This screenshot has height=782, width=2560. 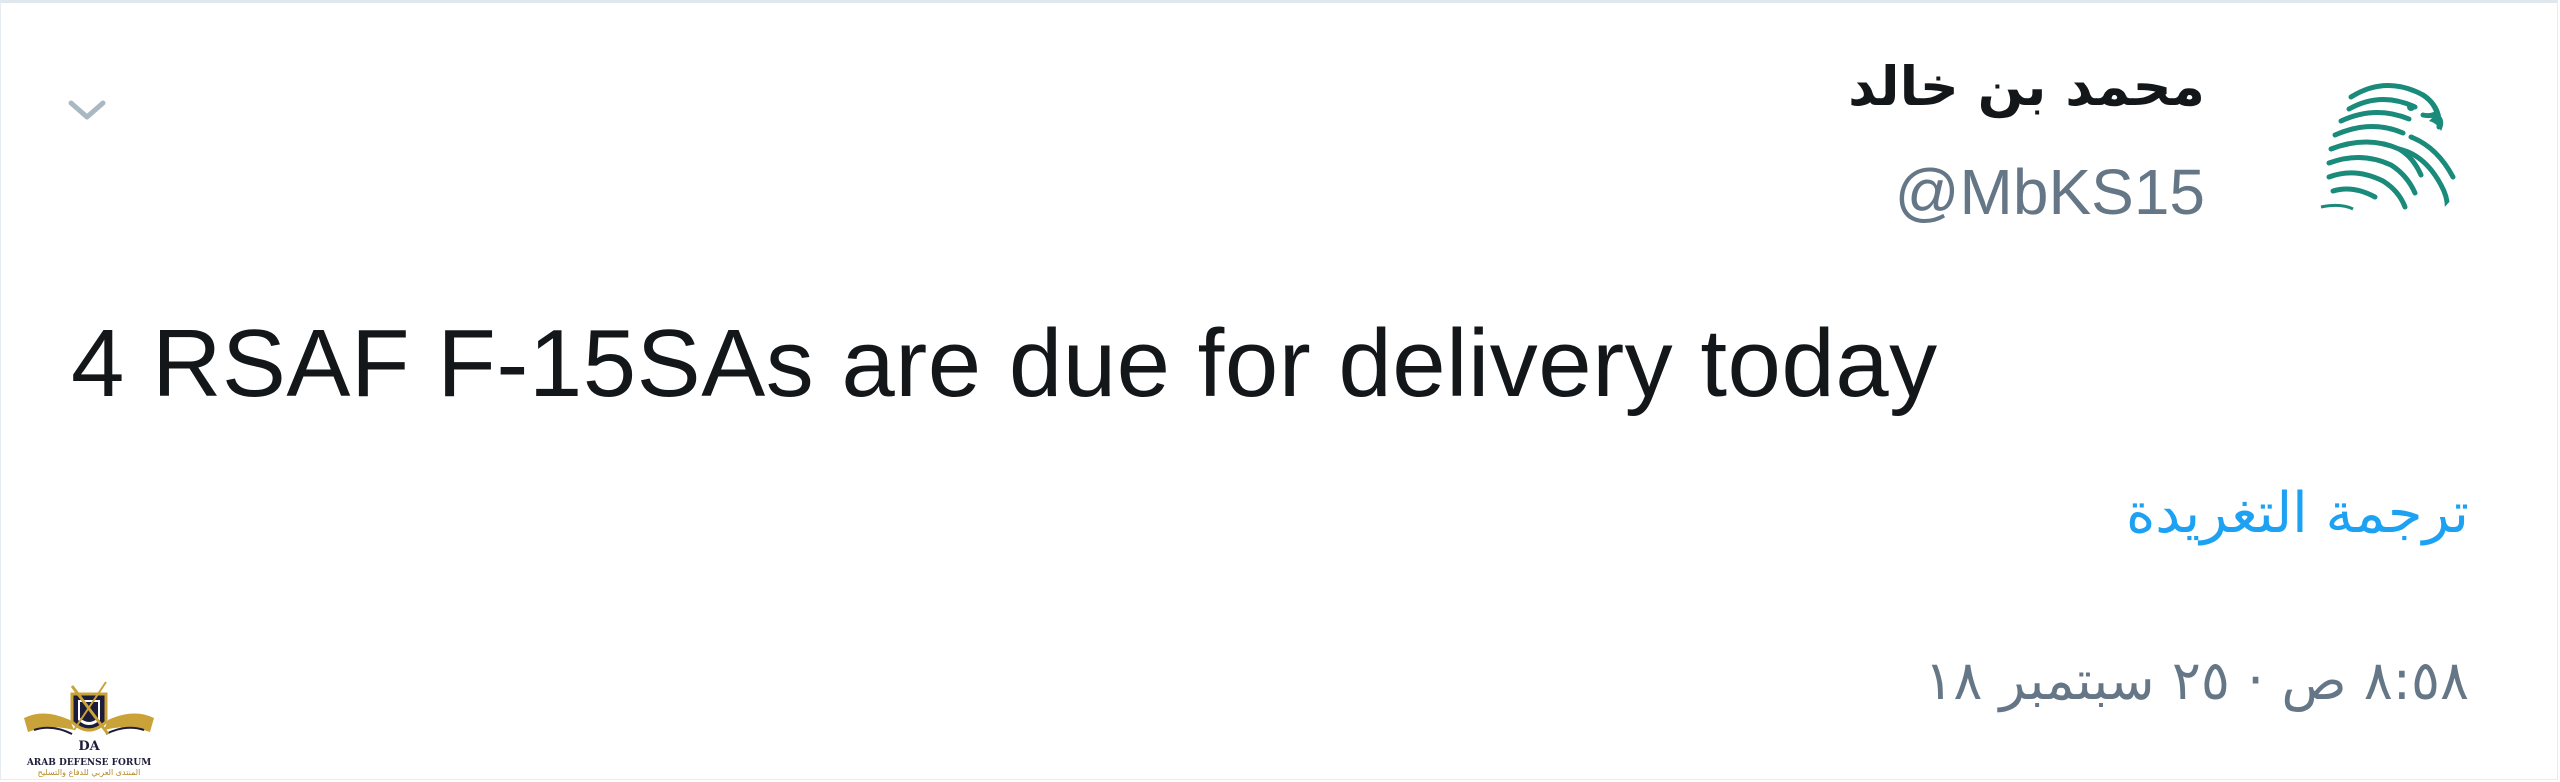 What do you see at coordinates (2297, 513) in the screenshot?
I see `translate-tweet-link: ترجمة التغريدة` at bounding box center [2297, 513].